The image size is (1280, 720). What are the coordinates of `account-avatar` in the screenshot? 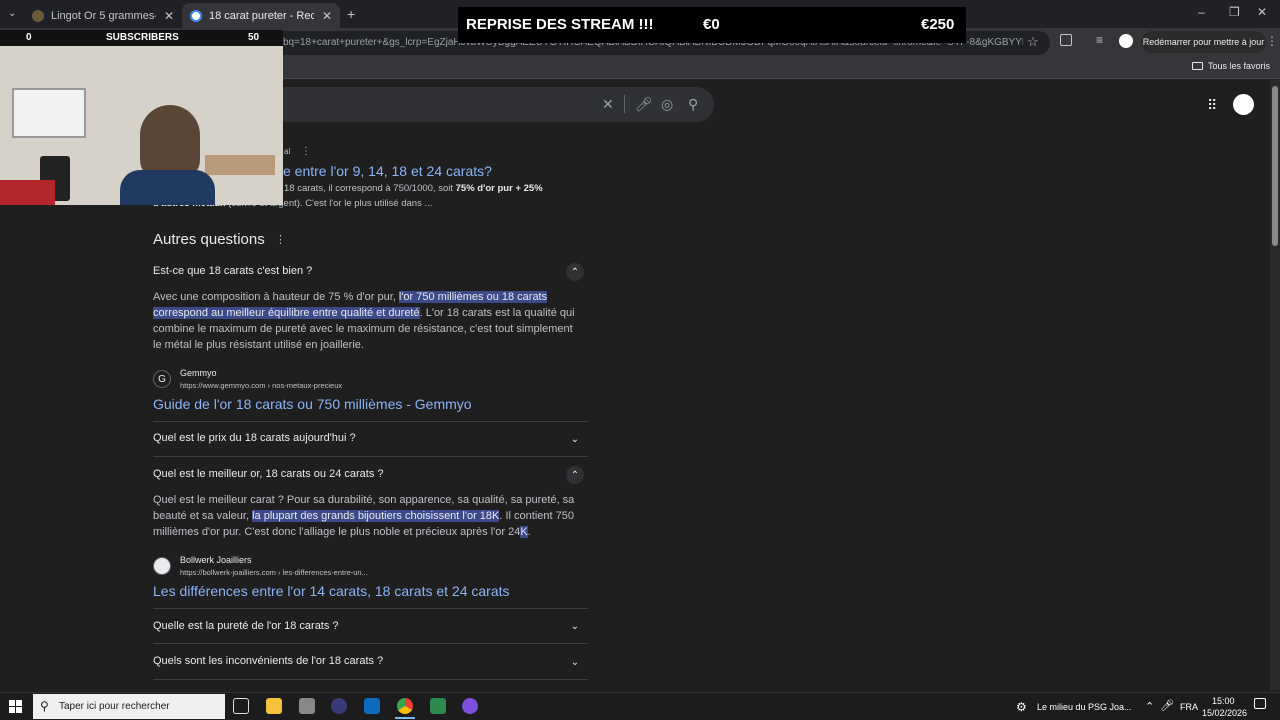 It's located at (1243, 104).